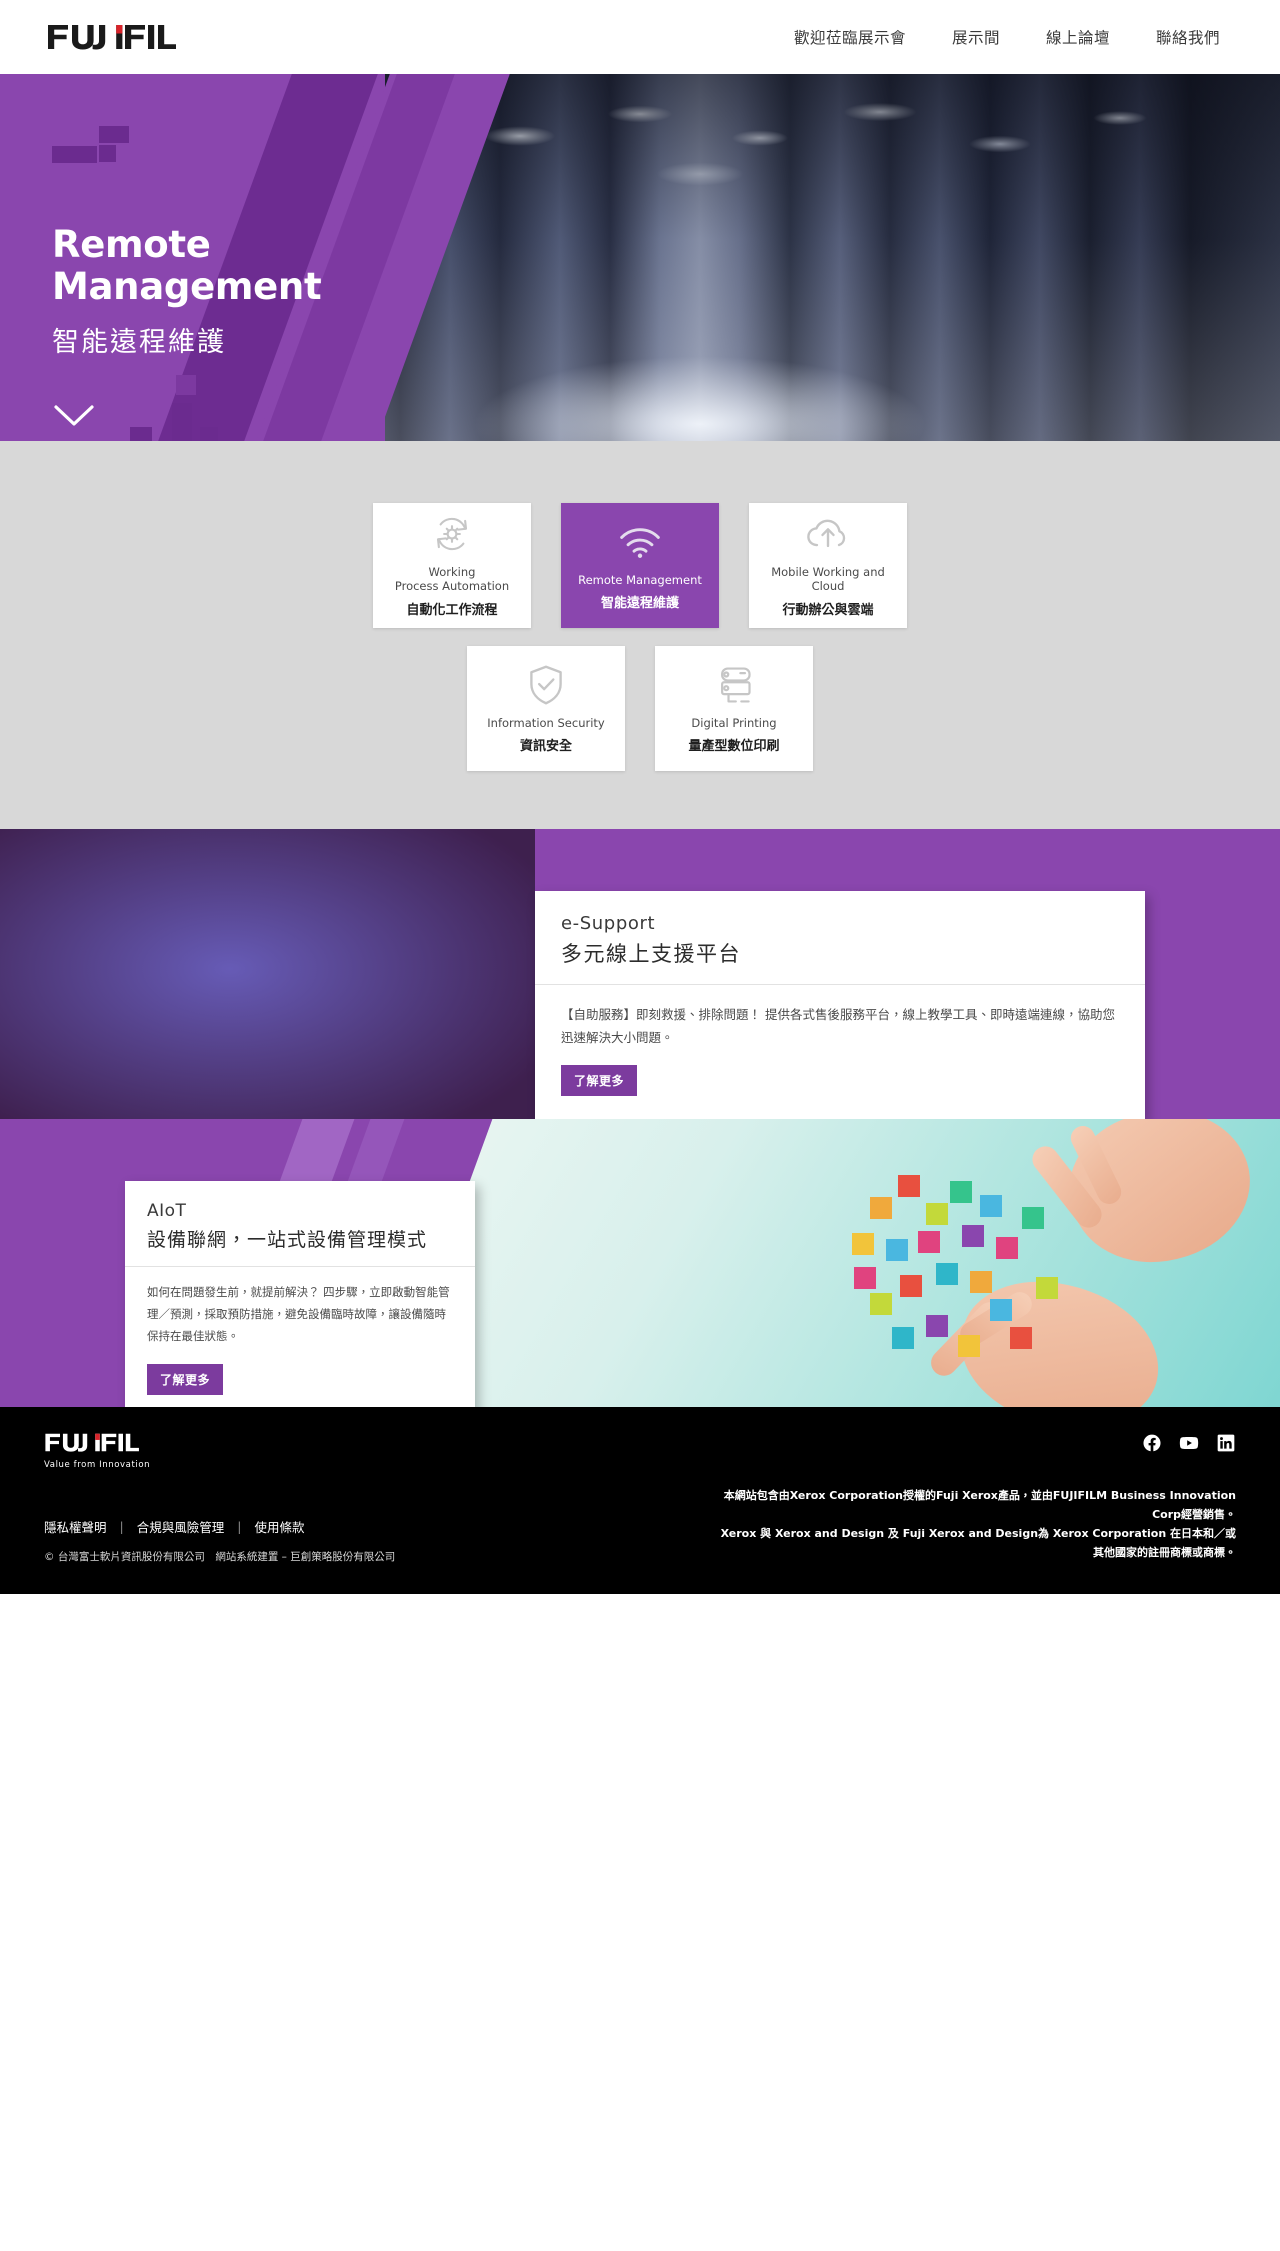 This screenshot has width=1280, height=2251. I want to click on category-card-zh-label: 行動辦公與雲端, so click(828, 610).